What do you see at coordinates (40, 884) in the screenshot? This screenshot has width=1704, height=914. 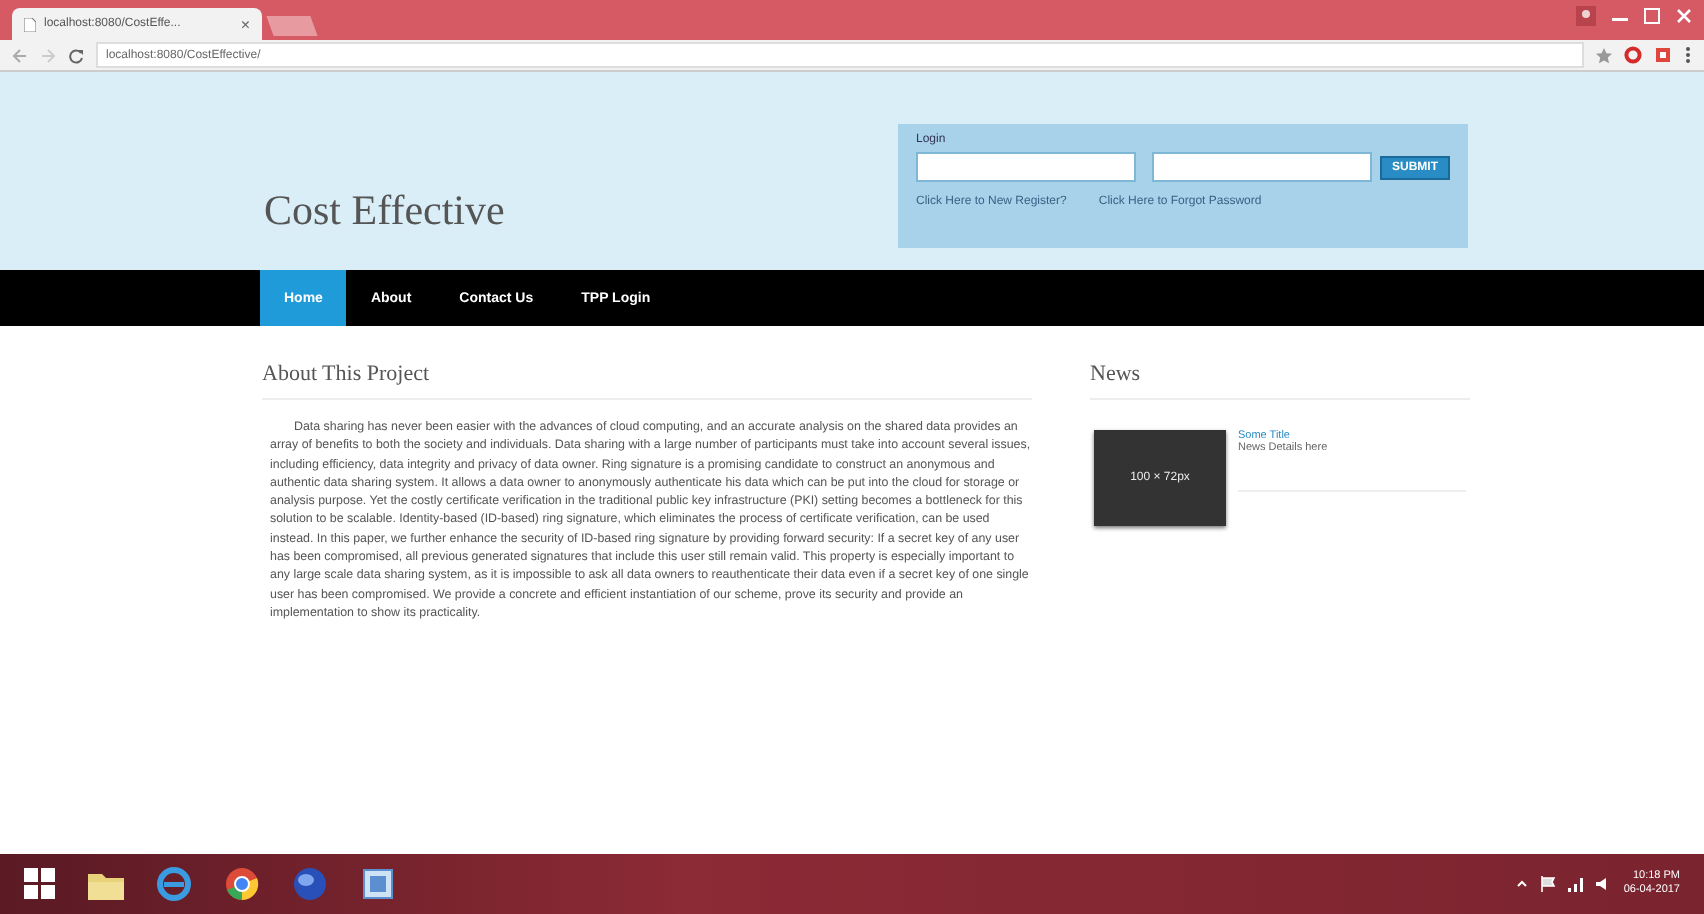 I see `windows-logo-icon` at bounding box center [40, 884].